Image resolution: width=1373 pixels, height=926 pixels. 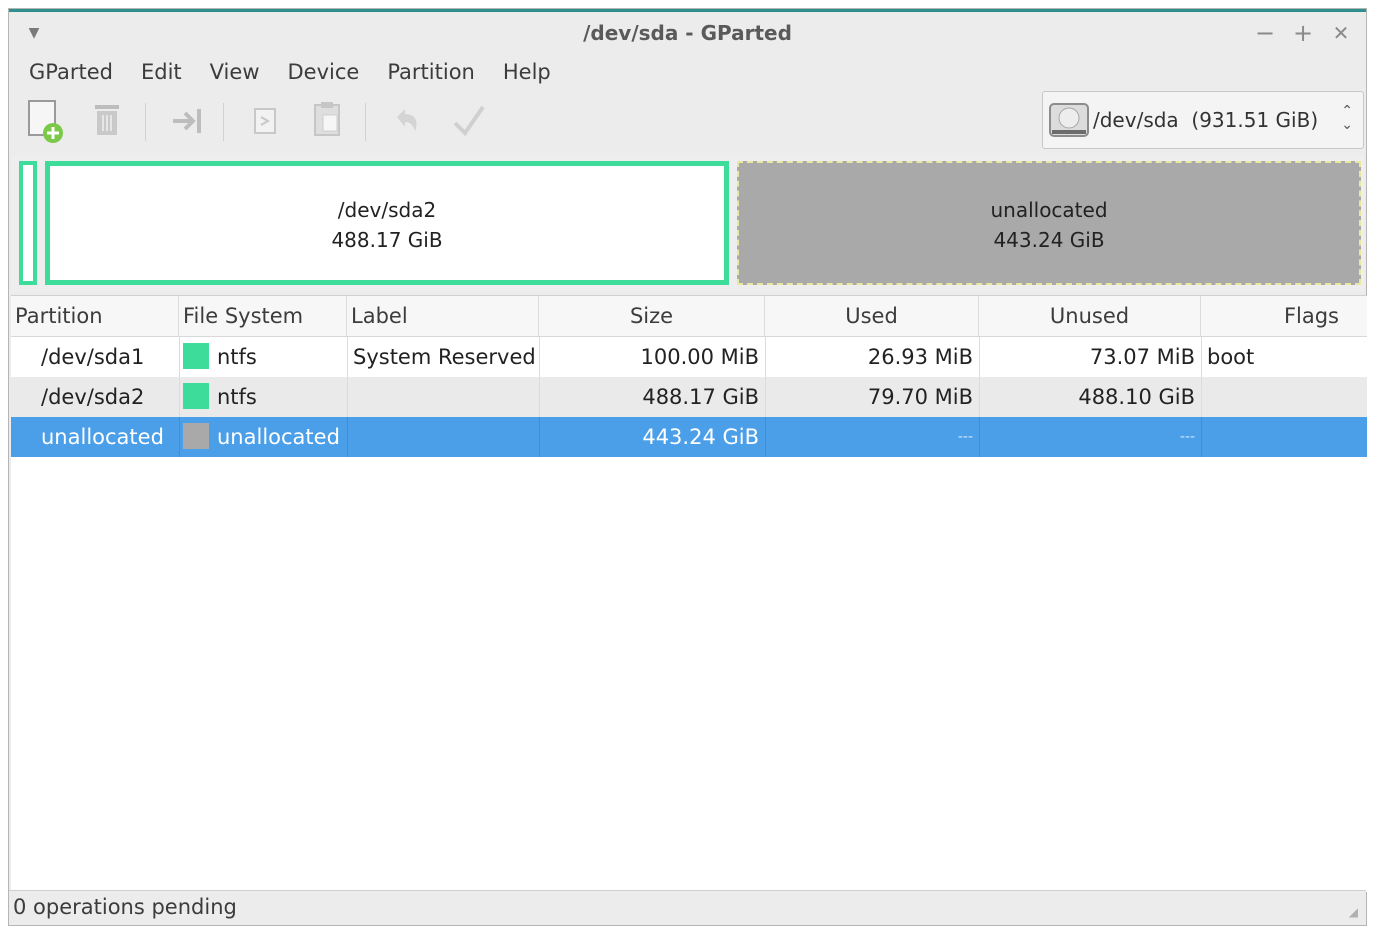 I want to click on cell-size: 100.00 MiB, so click(x=699, y=357).